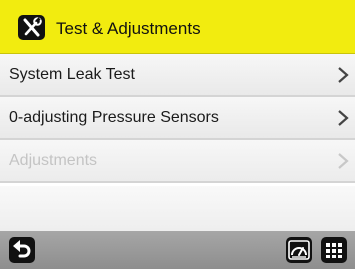 This screenshot has height=269, width=355. I want to click on grid-menu-button, so click(334, 250).